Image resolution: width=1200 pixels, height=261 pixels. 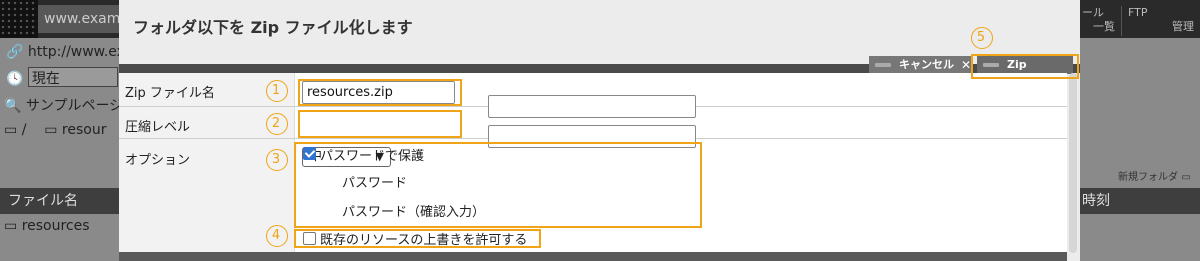 I want to click on breadcrumb-folder: resour, so click(x=84, y=130).